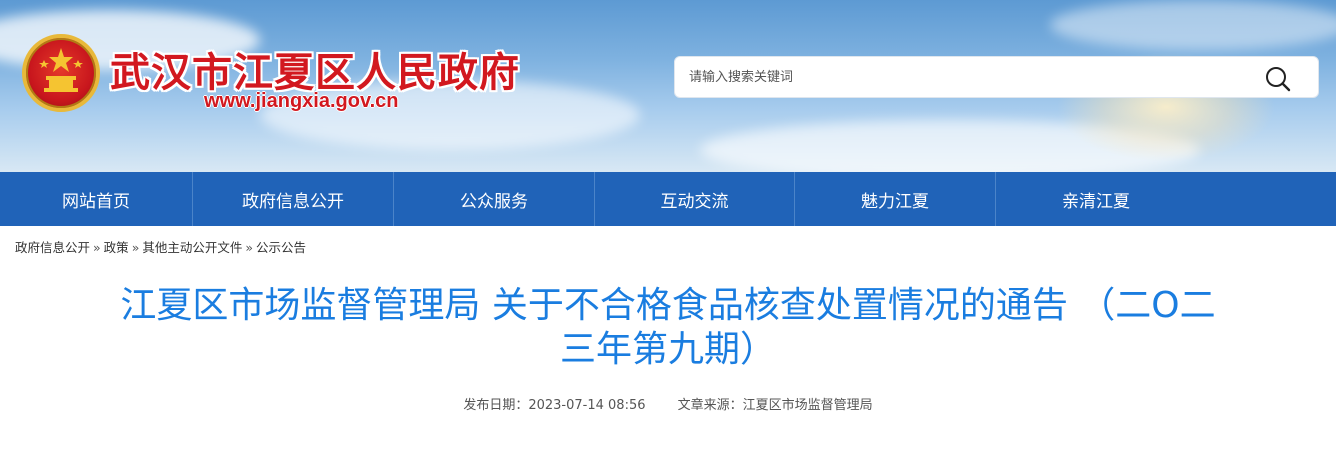  What do you see at coordinates (1096, 199) in the screenshot?
I see `nav-item-qinqing-jiangxia: 亲清江夏` at bounding box center [1096, 199].